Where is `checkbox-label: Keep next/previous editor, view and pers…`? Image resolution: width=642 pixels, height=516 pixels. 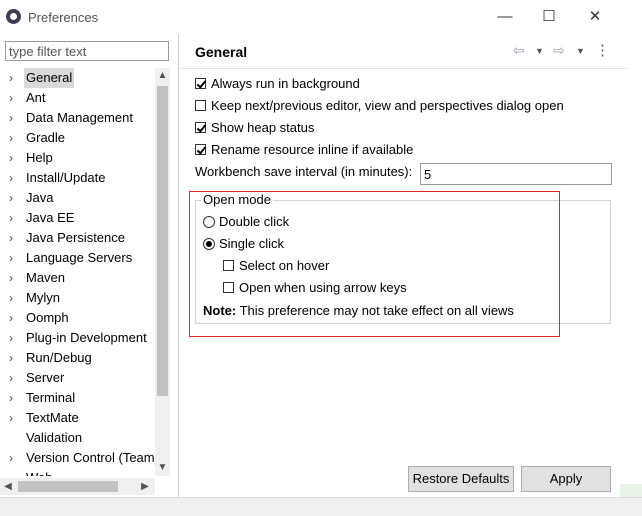
checkbox-label: Keep next/previous editor, view and pers… is located at coordinates (387, 105).